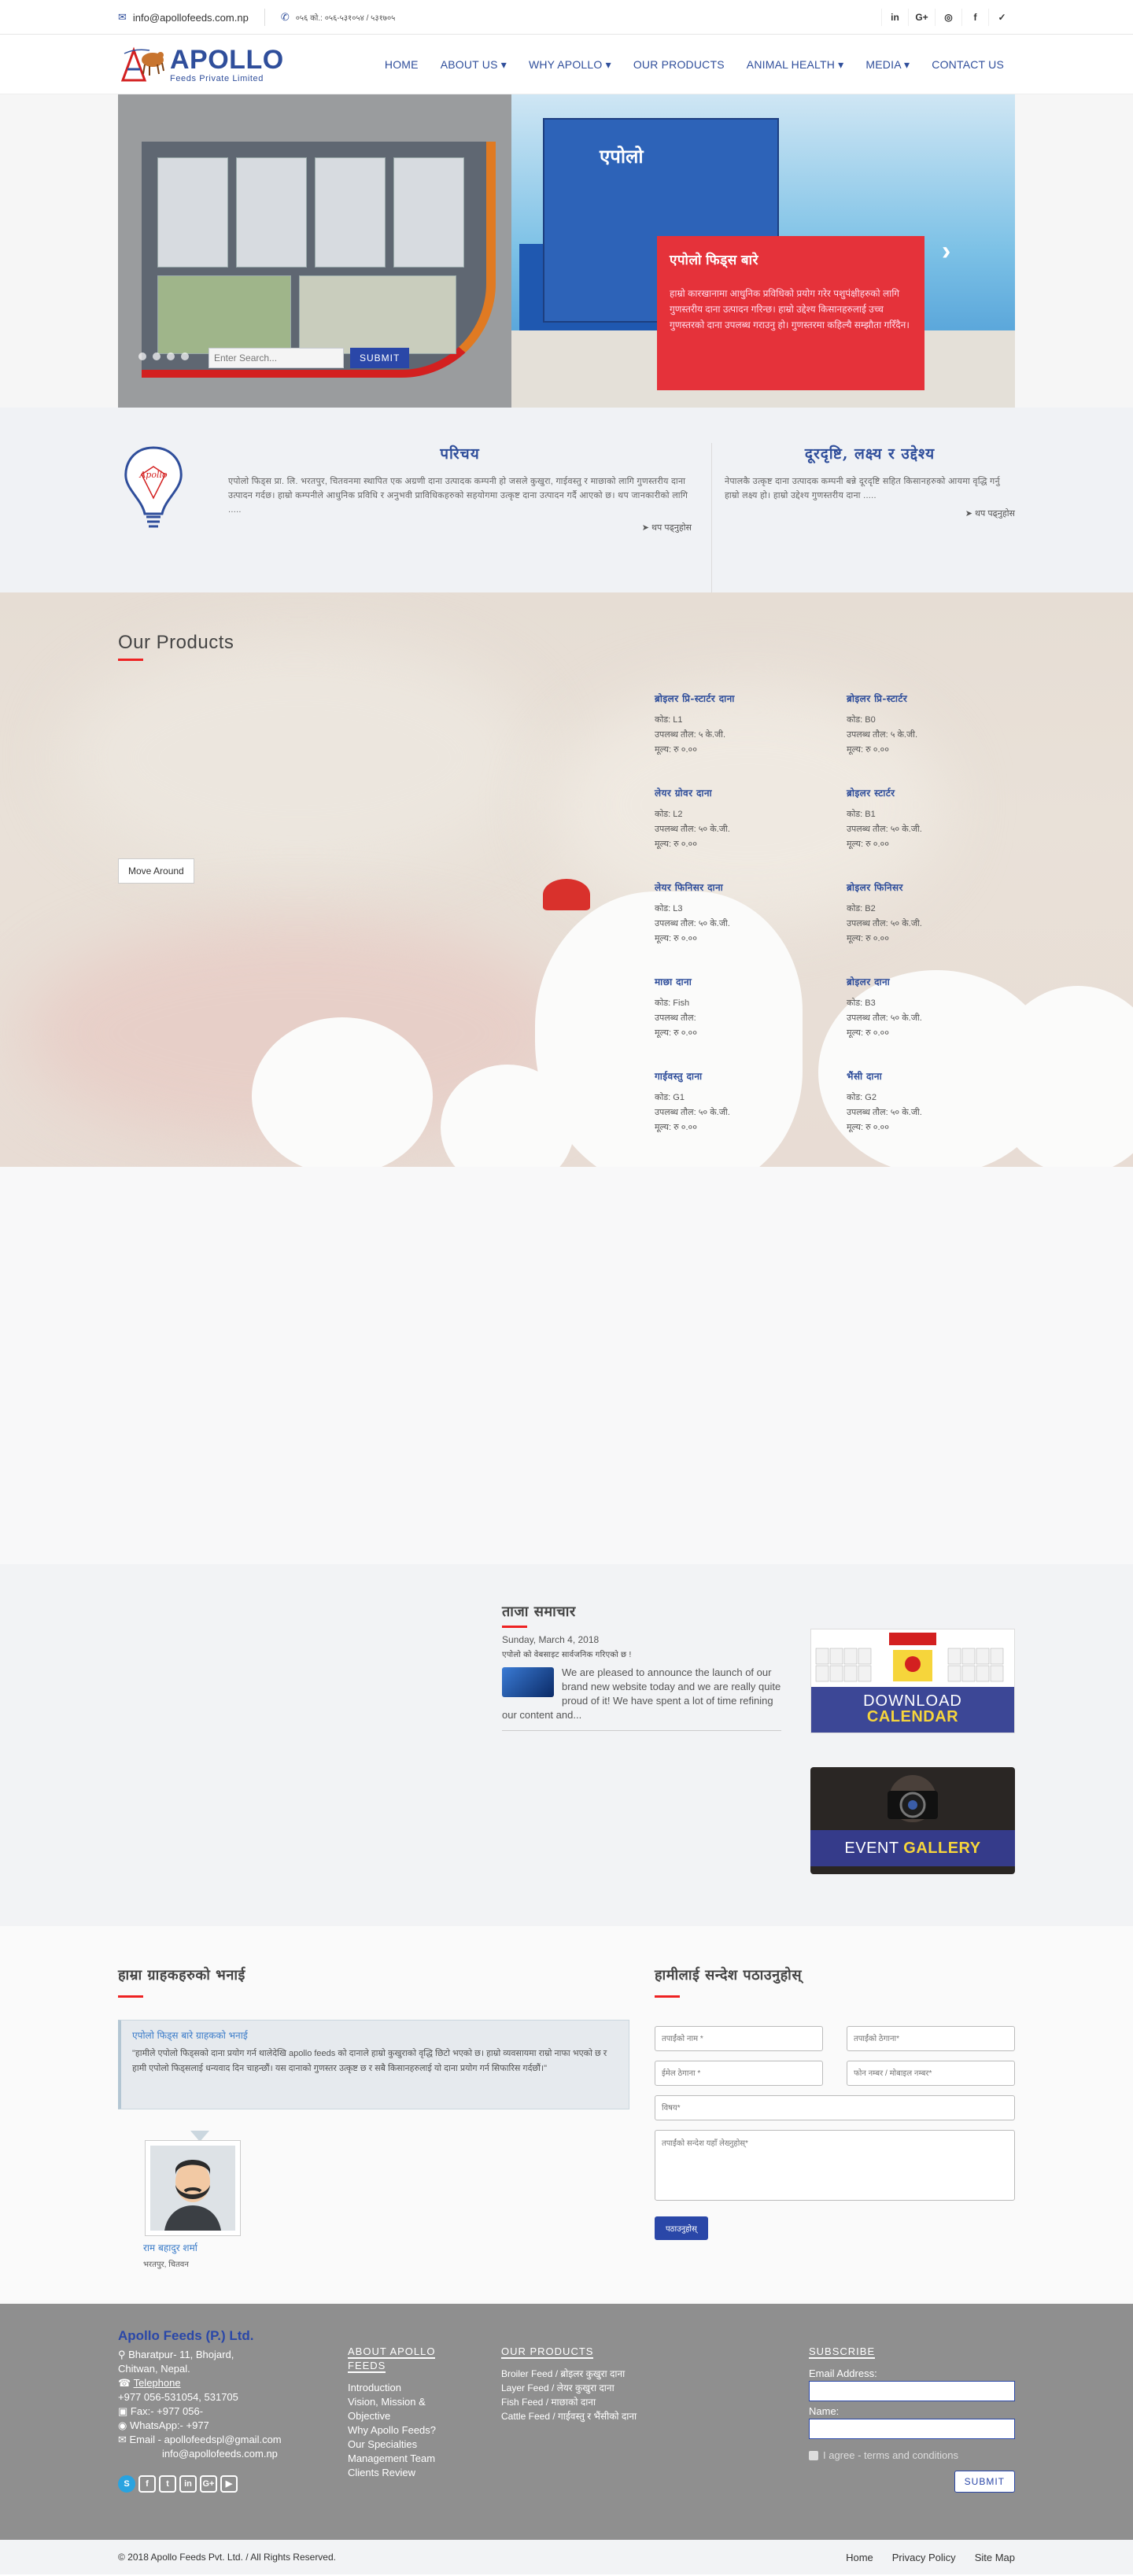  I want to click on subject-field, so click(835, 2107).